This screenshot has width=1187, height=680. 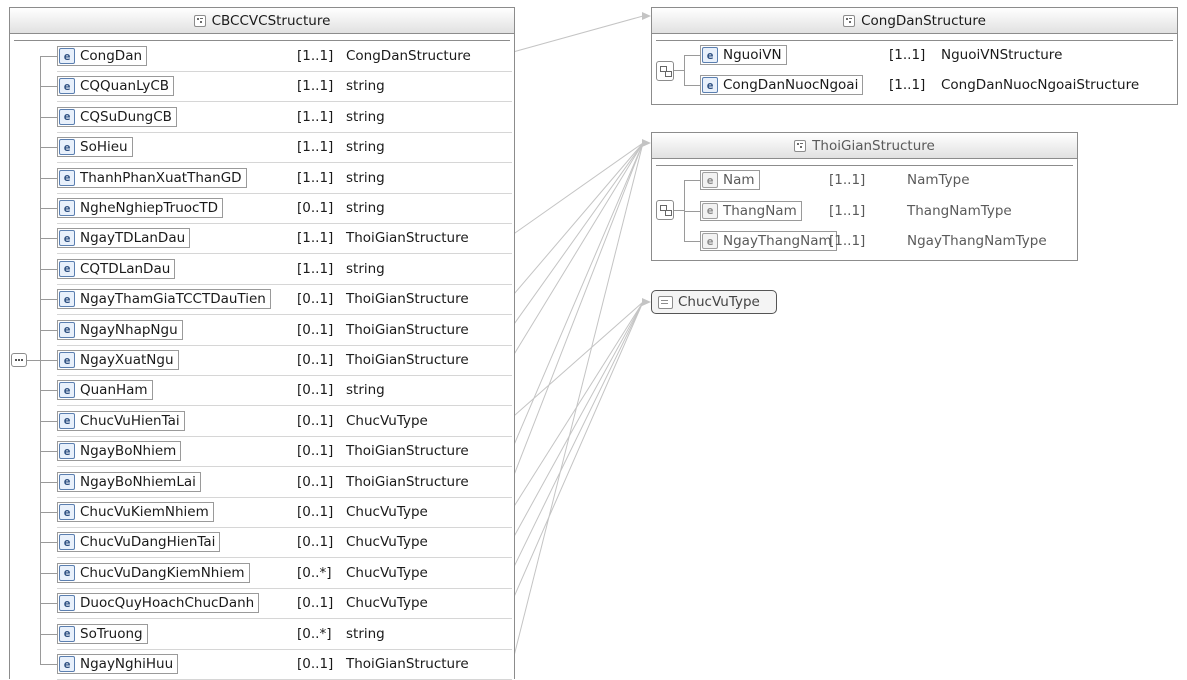 What do you see at coordinates (276, 543) in the screenshot?
I see `cbccvc-element-row: e ChucVuDangHienTai [0..1] ChucVuType` at bounding box center [276, 543].